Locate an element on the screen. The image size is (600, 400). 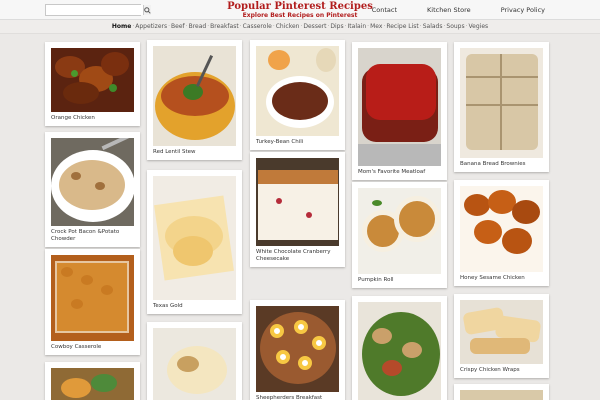
category-link-chicken: Chicken is located at coordinates (288, 26).